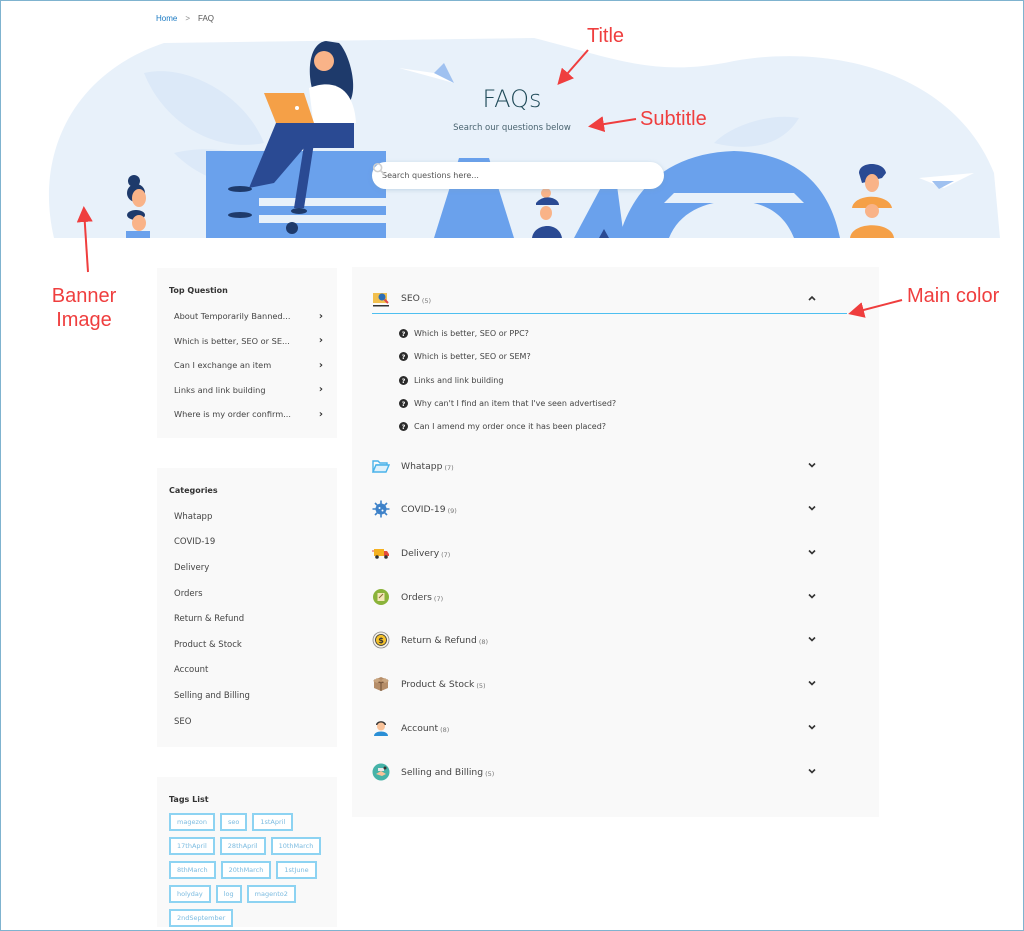 This screenshot has height=931, width=1024. What do you see at coordinates (247, 568) in the screenshot?
I see `sidebar-category-delivery: Delivery` at bounding box center [247, 568].